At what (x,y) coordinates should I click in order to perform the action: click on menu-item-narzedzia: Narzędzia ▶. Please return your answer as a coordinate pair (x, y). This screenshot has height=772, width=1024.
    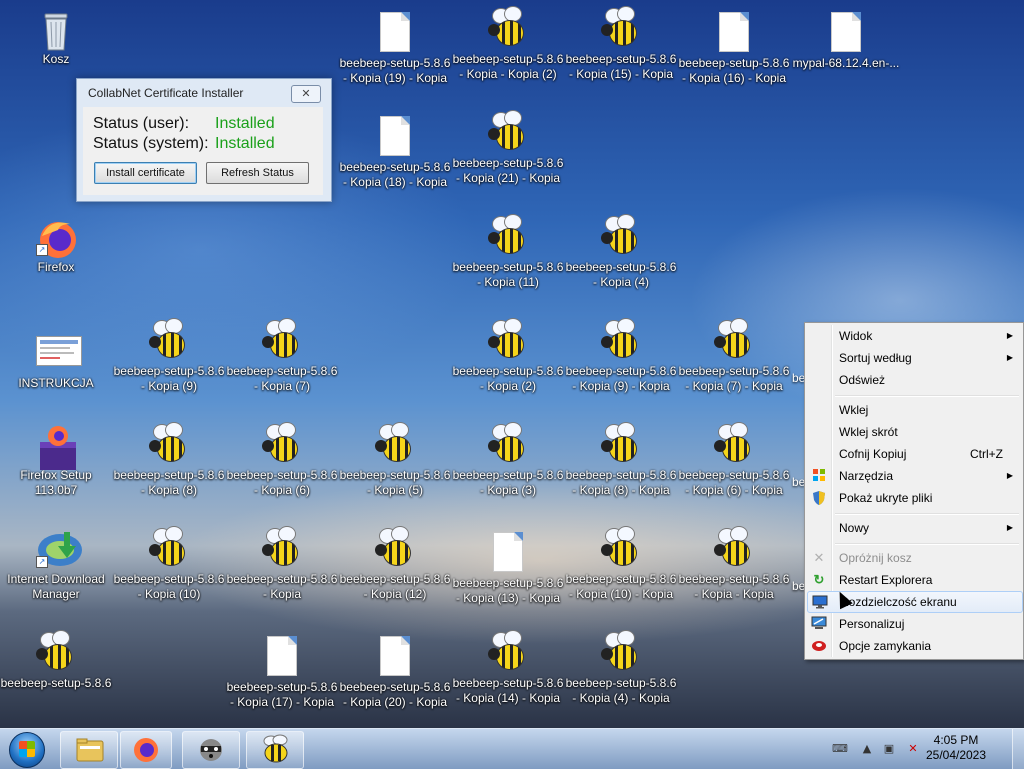
    Looking at the image, I should click on (914, 476).